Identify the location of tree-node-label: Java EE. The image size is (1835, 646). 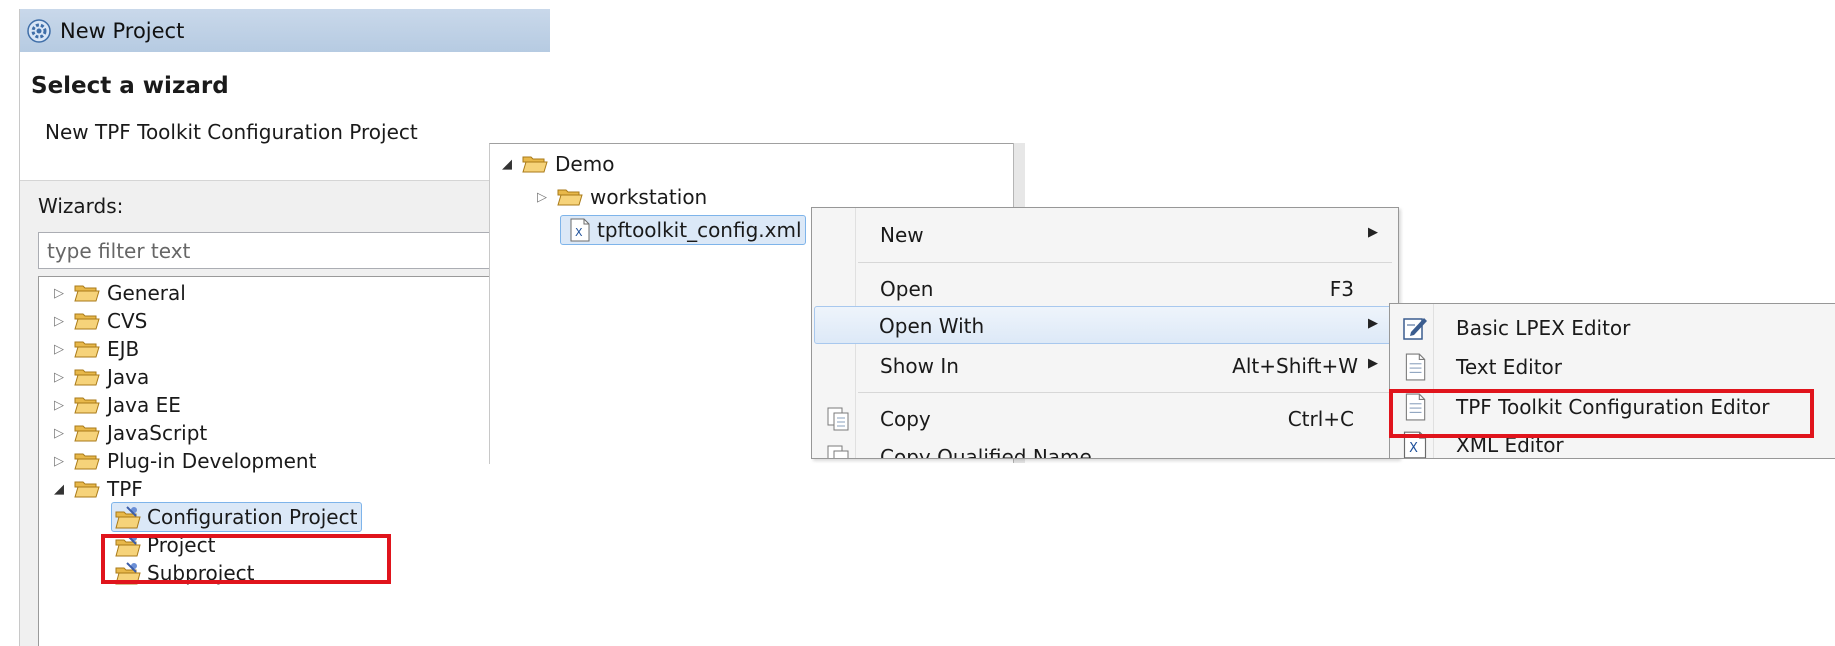
(144, 405).